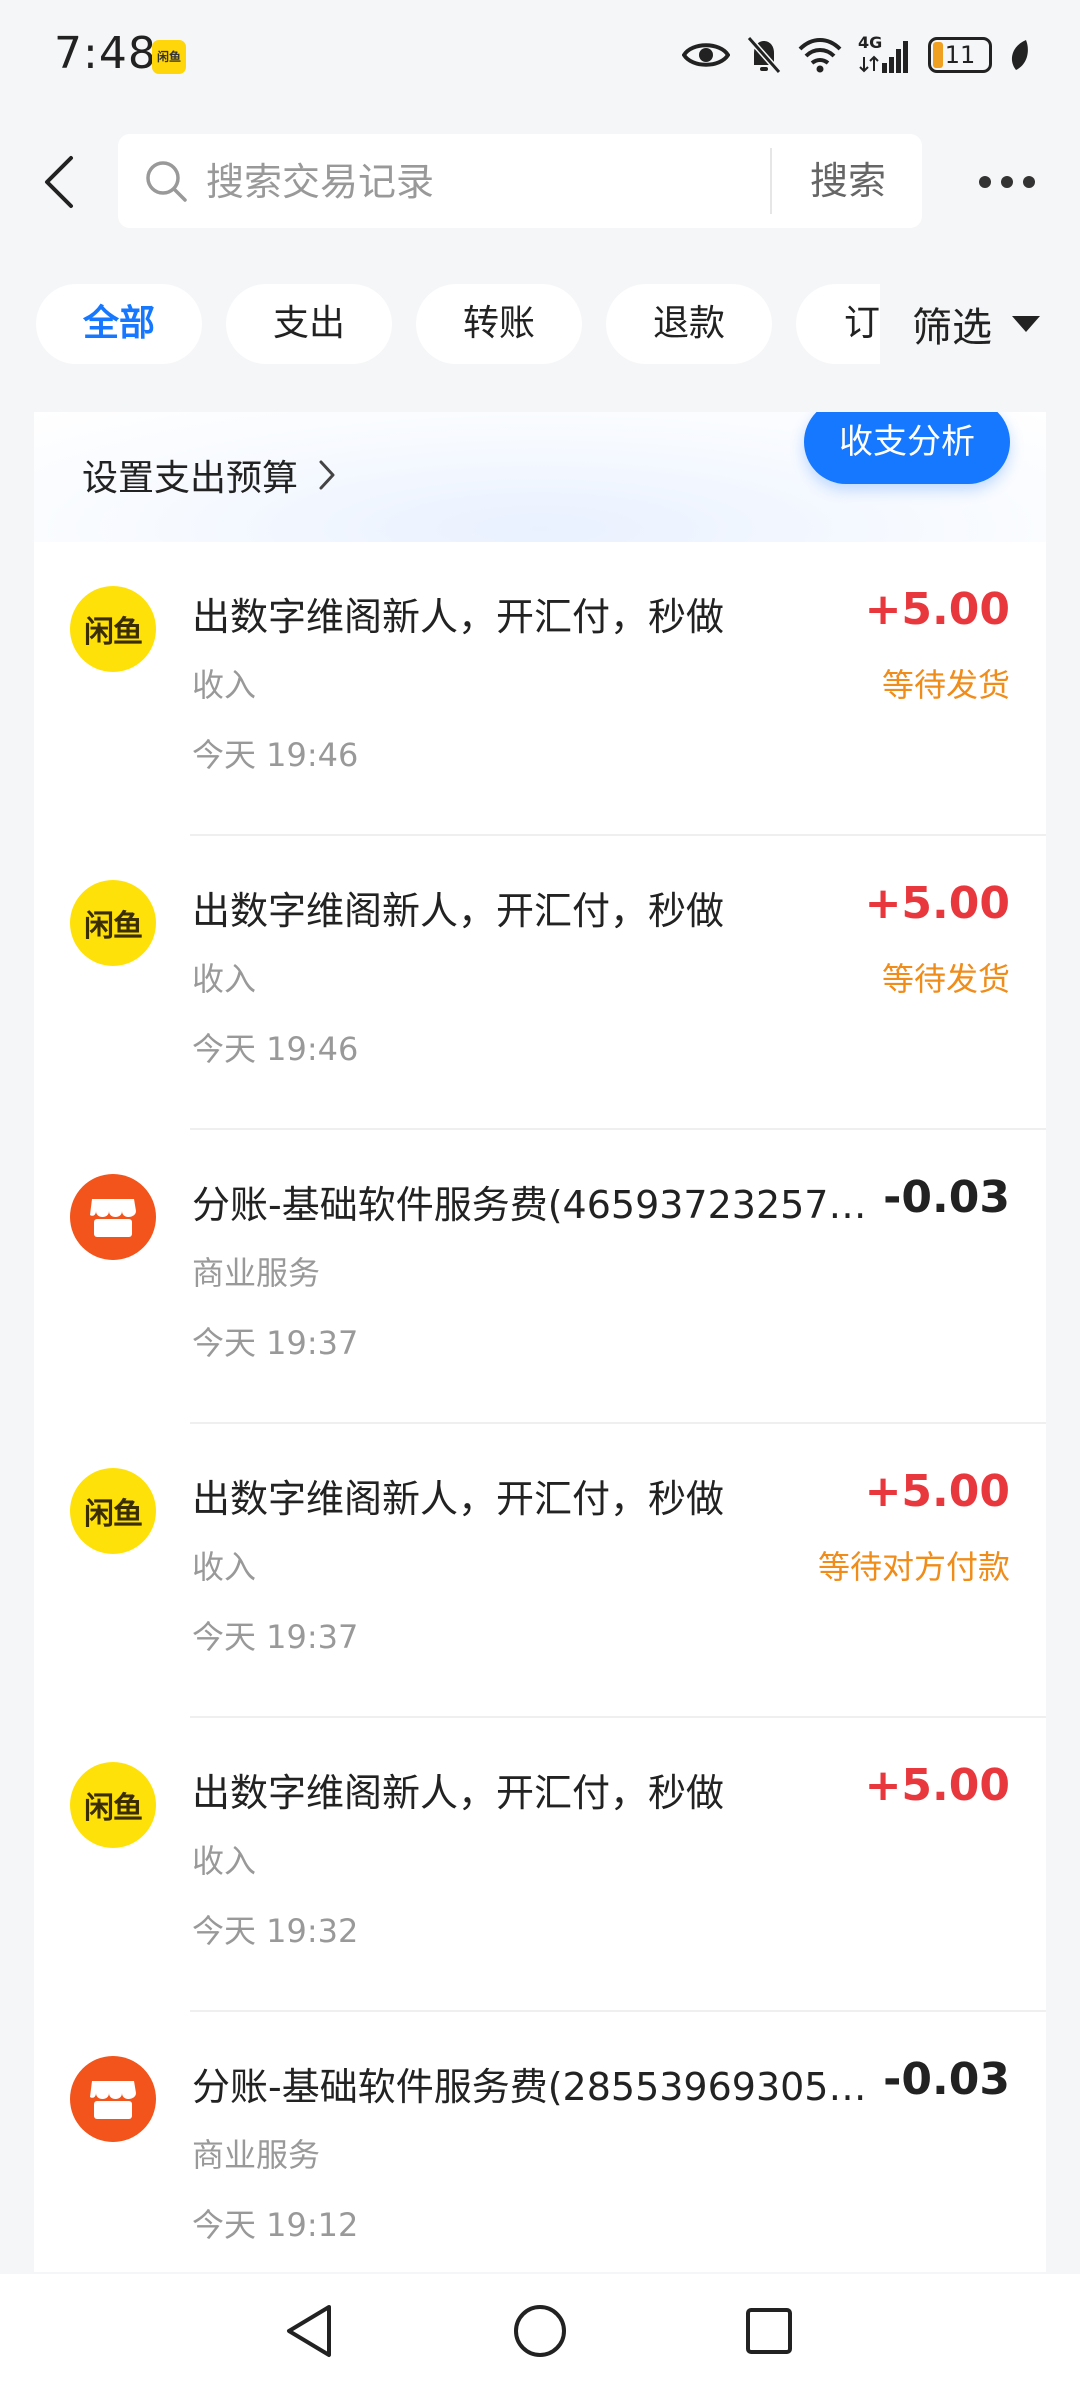 This screenshot has height=2388, width=1080. I want to click on transaction-status: 等待对方付款, so click(913, 1567).